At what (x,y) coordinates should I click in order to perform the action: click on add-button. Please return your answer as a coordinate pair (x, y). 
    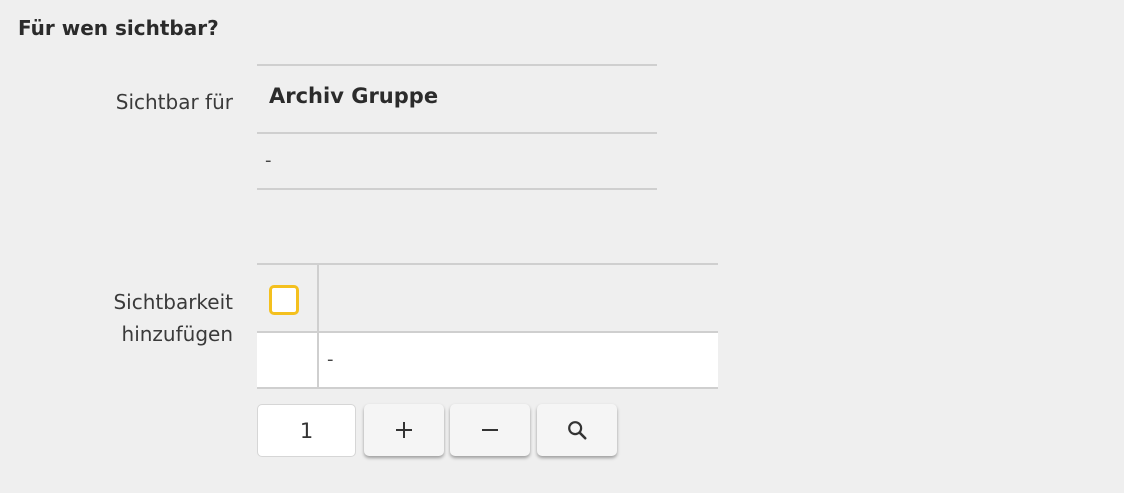
    Looking at the image, I should click on (404, 430).